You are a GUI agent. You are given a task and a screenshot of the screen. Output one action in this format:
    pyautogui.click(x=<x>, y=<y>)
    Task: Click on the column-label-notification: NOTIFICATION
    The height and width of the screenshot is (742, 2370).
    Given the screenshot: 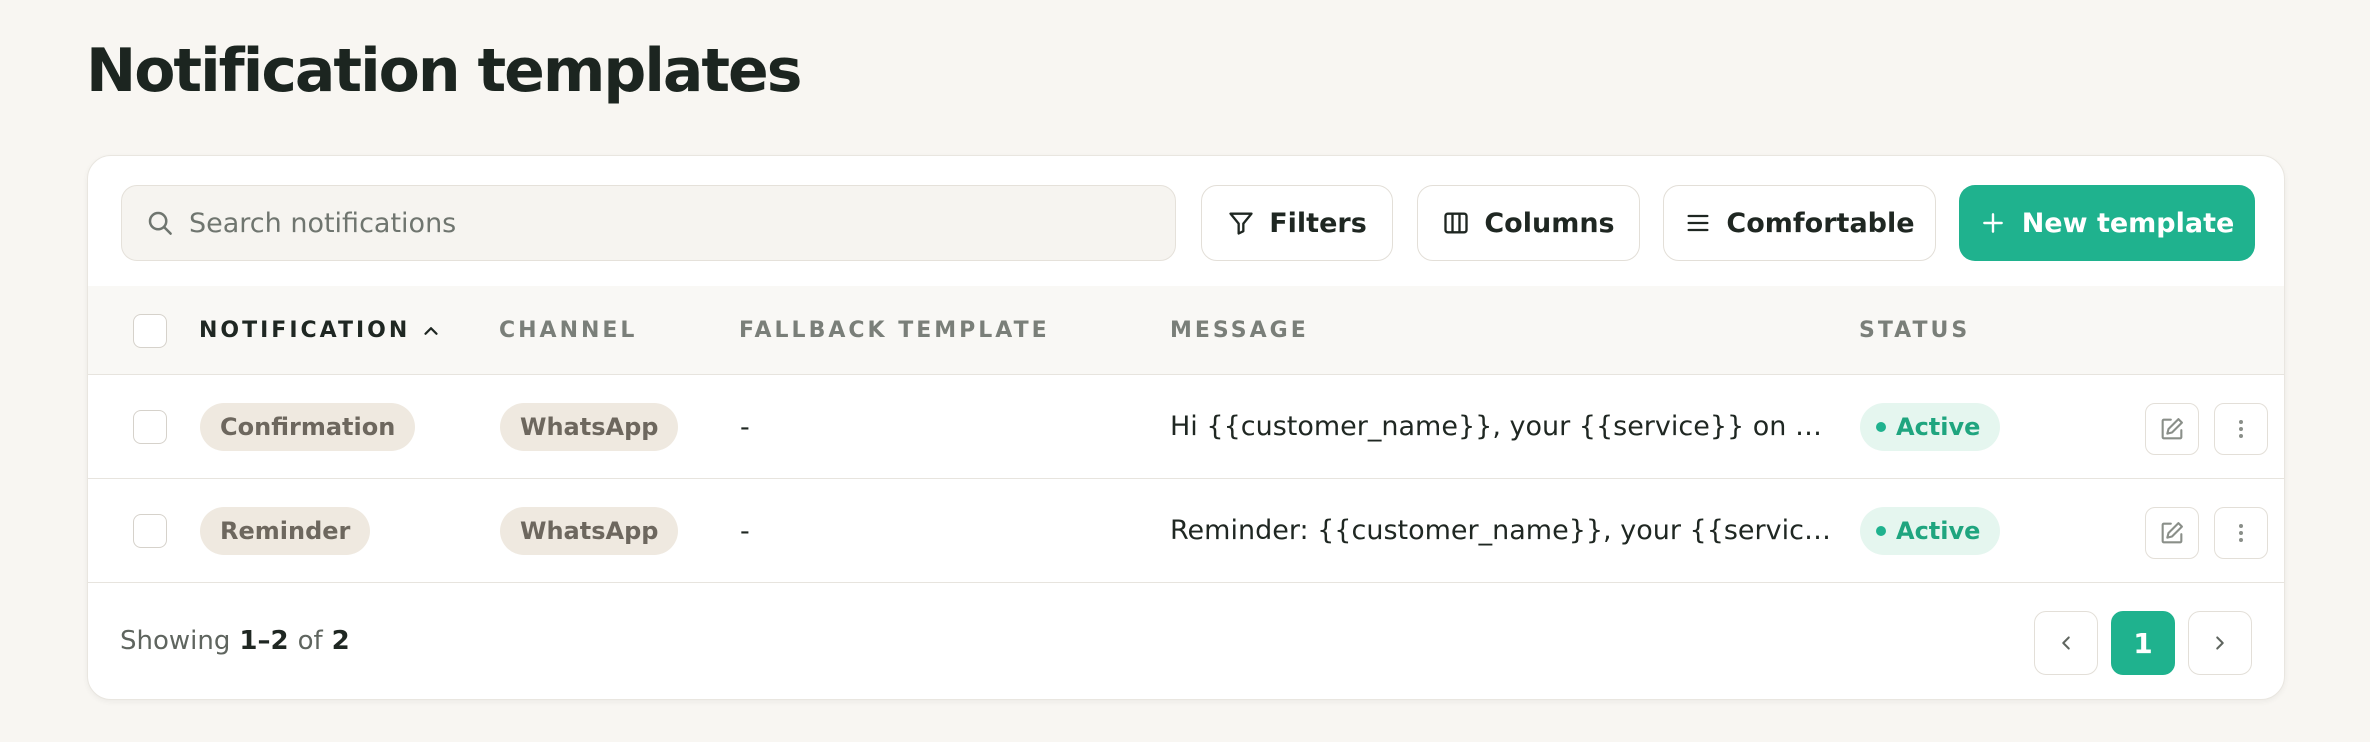 What is the action you would take?
    pyautogui.click(x=305, y=330)
    